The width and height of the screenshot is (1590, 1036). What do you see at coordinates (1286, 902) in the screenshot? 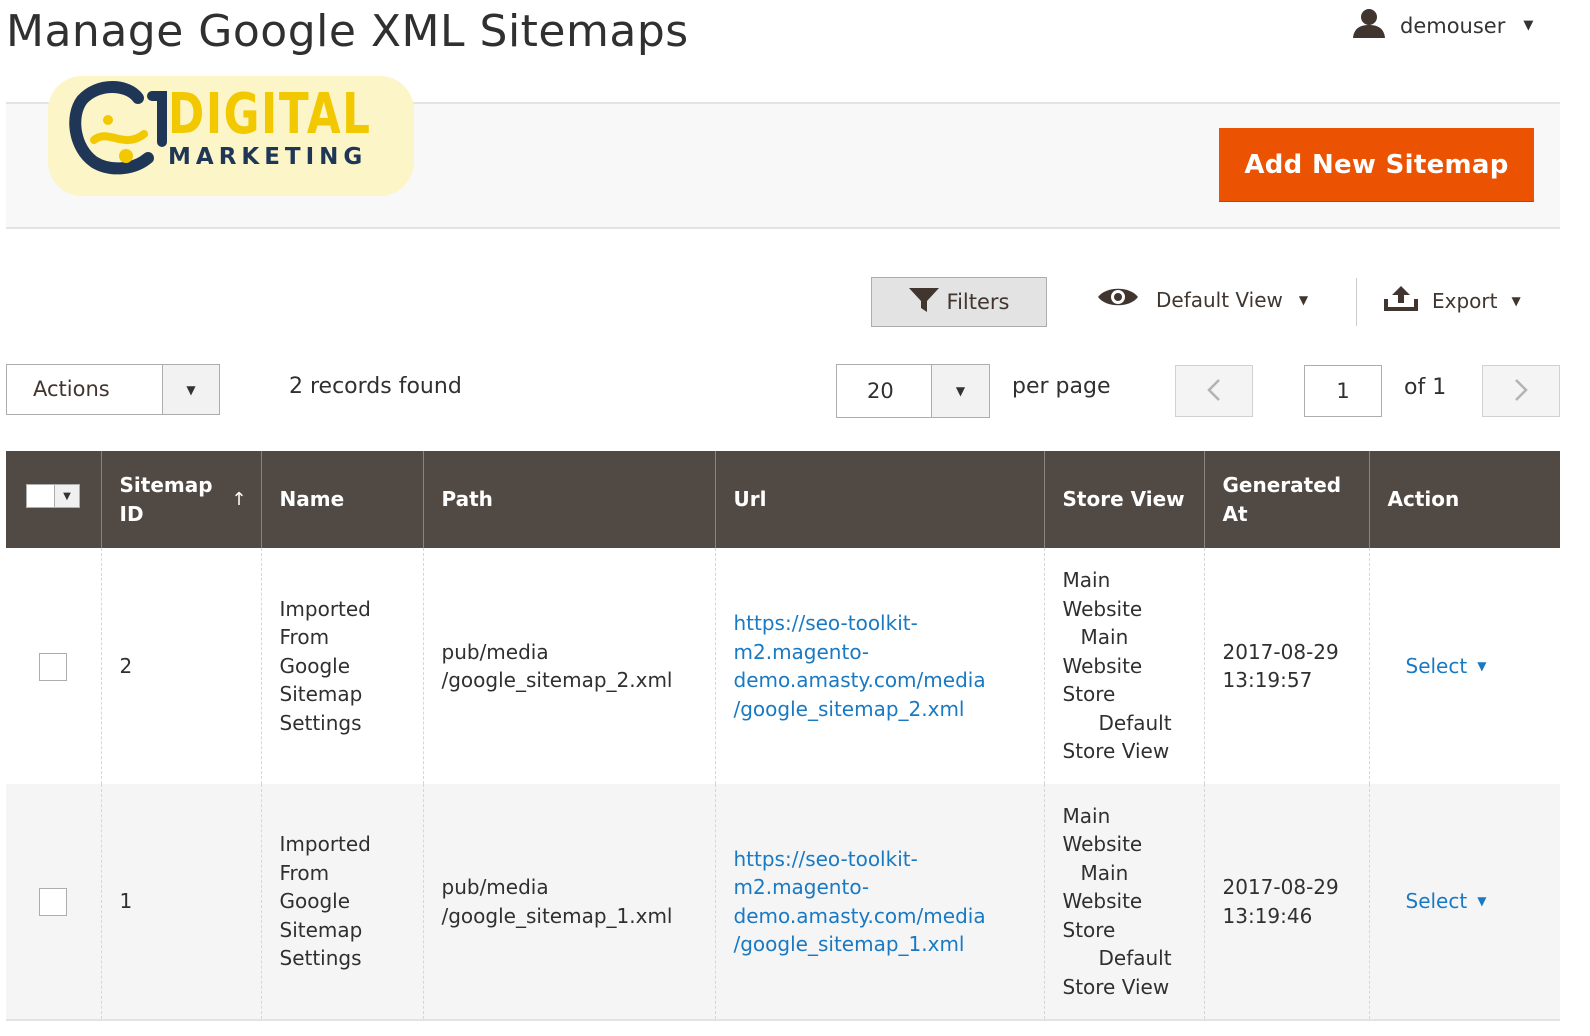
I see `generated-at-cell: 2017-08-29 13:19:46` at bounding box center [1286, 902].